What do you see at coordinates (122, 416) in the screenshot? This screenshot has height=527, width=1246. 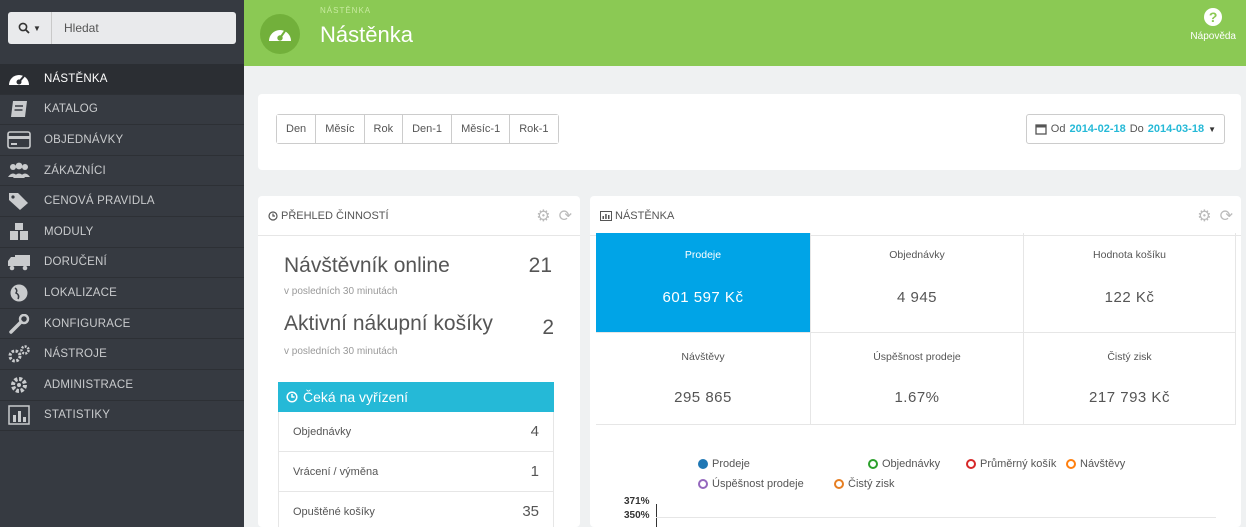 I see `sidebar-item-statistics: STATISTIKY` at bounding box center [122, 416].